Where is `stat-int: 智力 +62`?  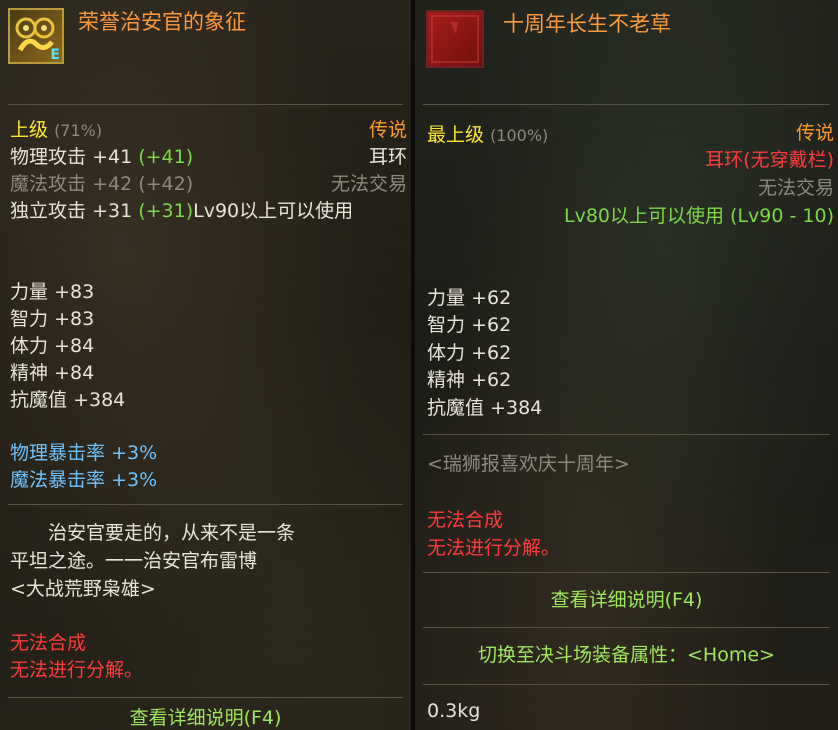 stat-int: 智力 +62 is located at coordinates (469, 325).